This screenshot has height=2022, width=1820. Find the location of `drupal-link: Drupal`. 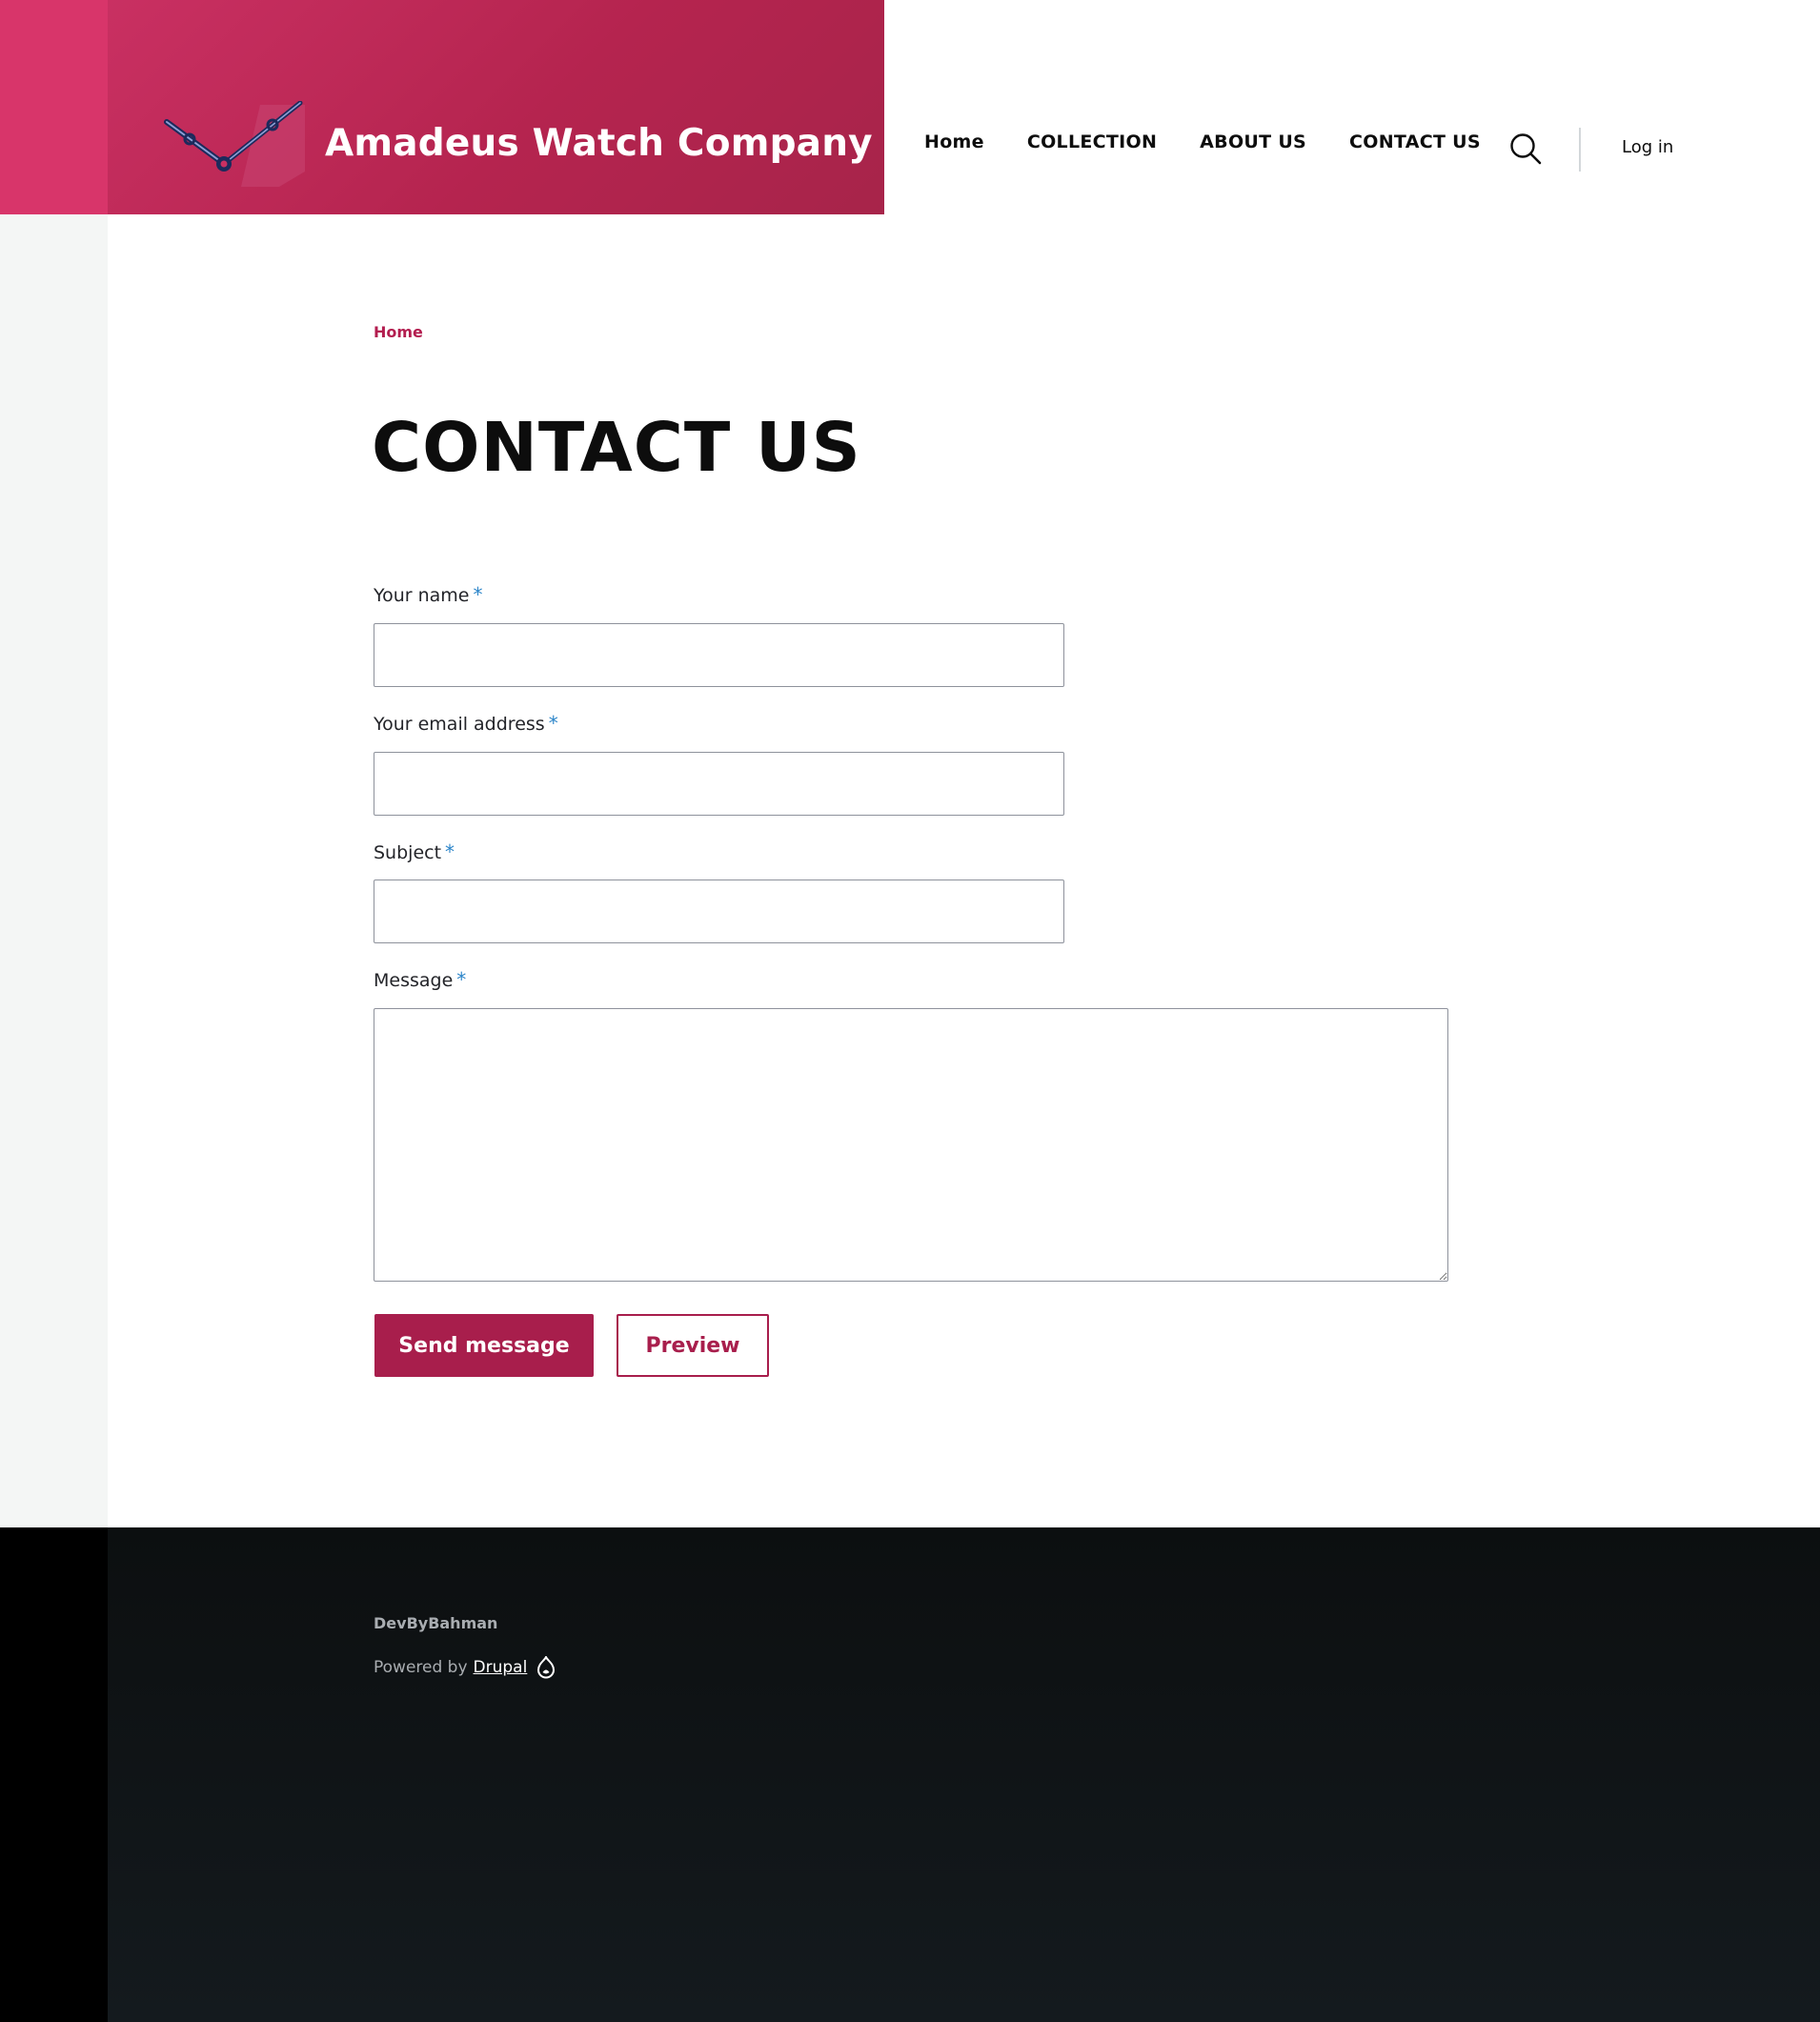

drupal-link: Drupal is located at coordinates (501, 1668).